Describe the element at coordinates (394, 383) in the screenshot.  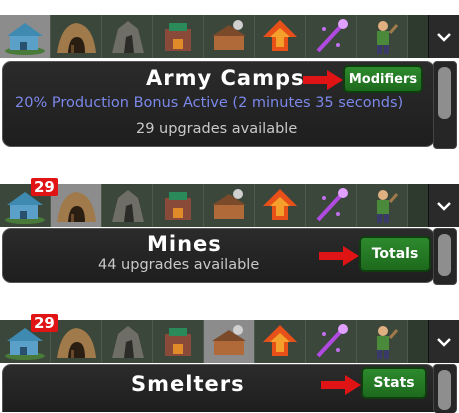
I see `stats-button: Stats` at that location.